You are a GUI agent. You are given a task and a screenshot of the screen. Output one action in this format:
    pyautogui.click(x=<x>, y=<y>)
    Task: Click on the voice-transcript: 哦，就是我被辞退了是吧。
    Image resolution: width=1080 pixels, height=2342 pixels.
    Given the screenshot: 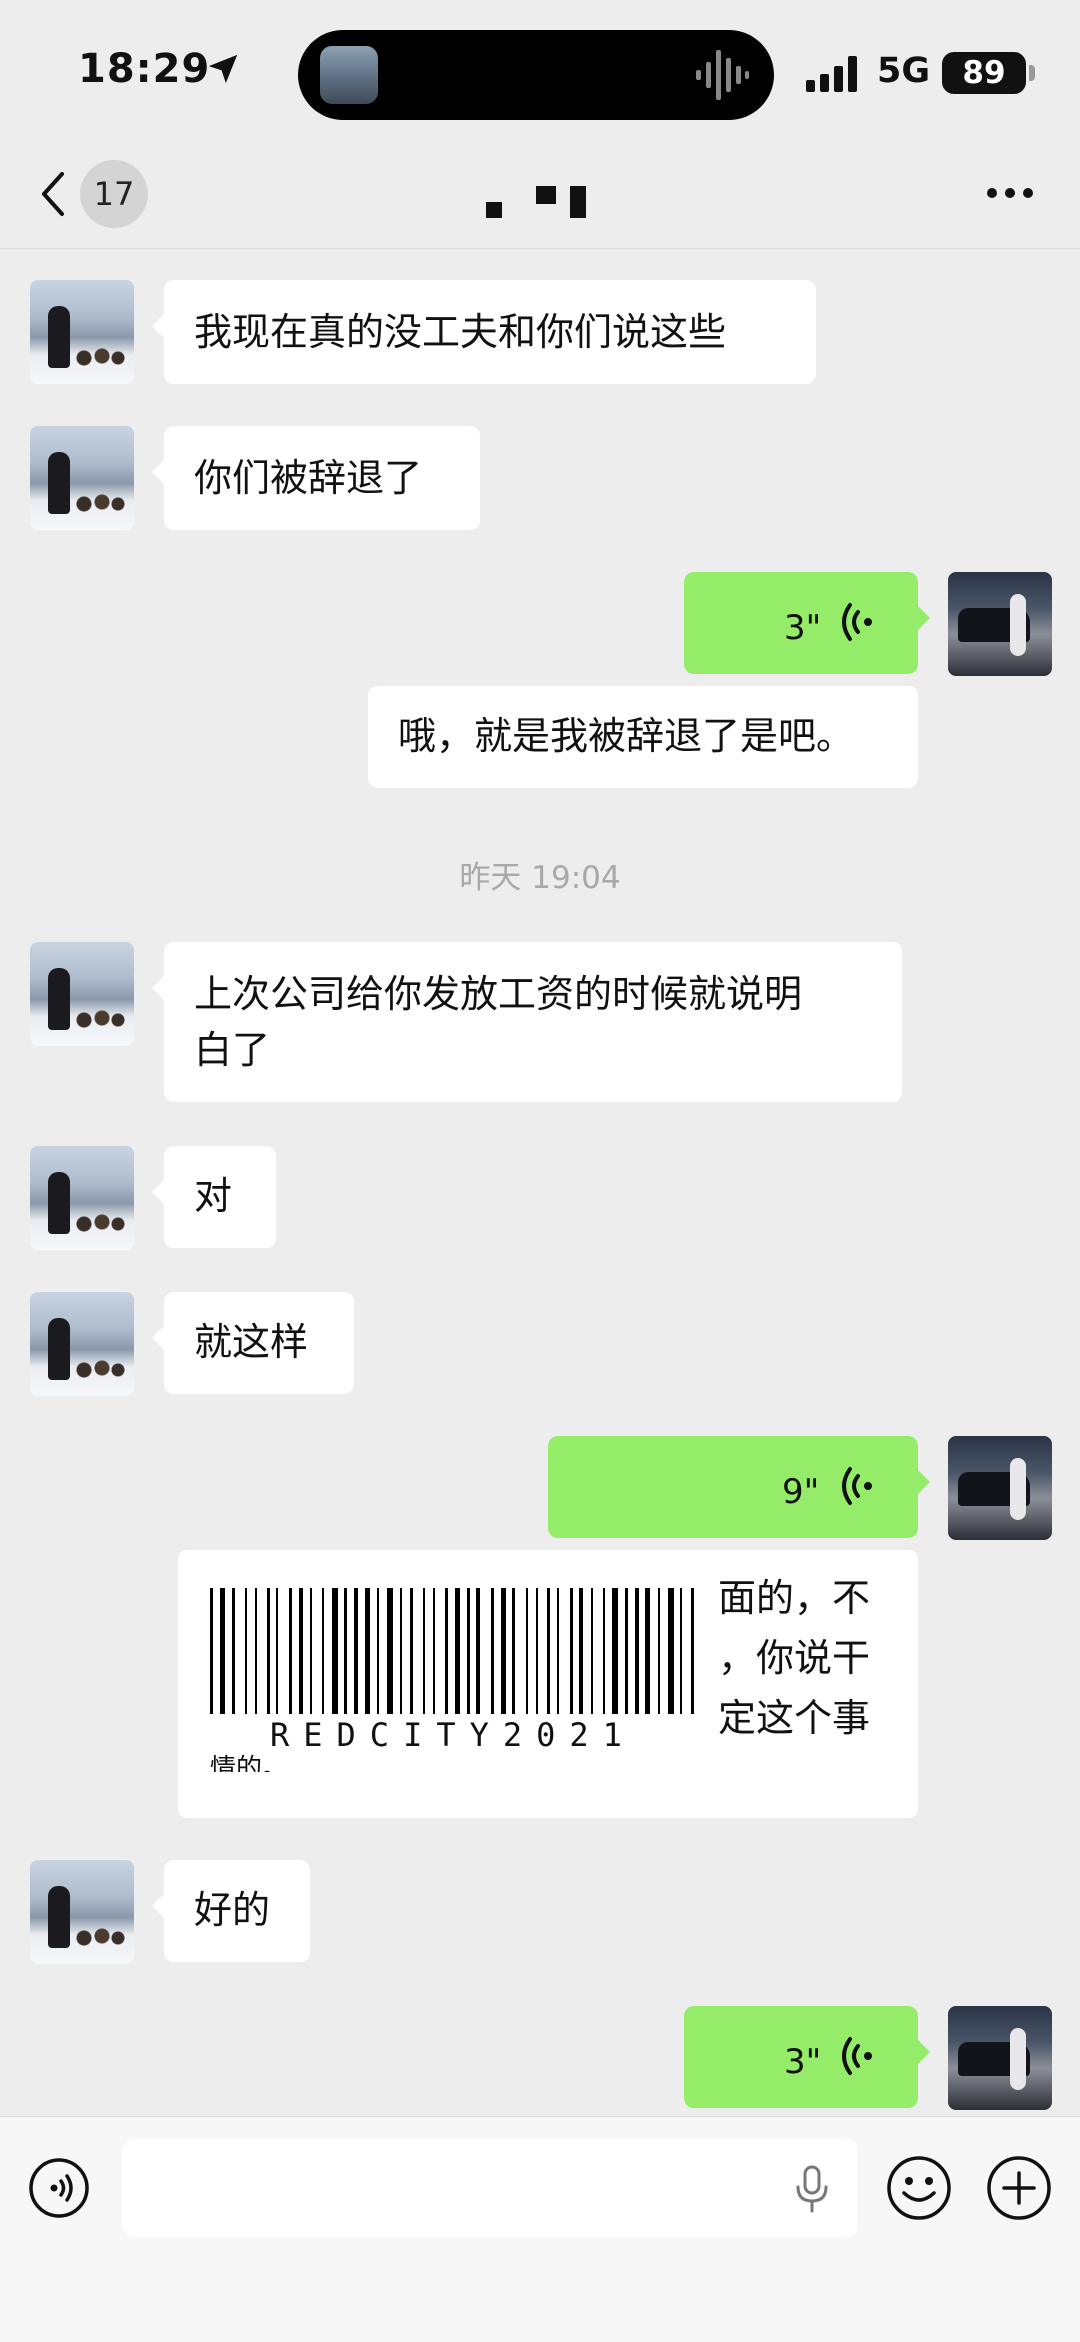 What is the action you would take?
    pyautogui.click(x=643, y=737)
    